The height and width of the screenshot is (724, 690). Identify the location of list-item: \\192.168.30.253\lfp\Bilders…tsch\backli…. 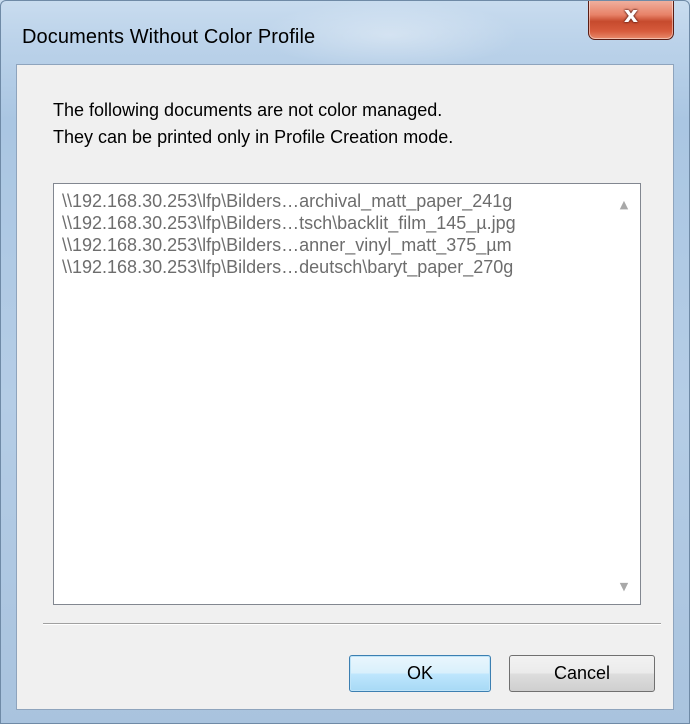
(333, 223).